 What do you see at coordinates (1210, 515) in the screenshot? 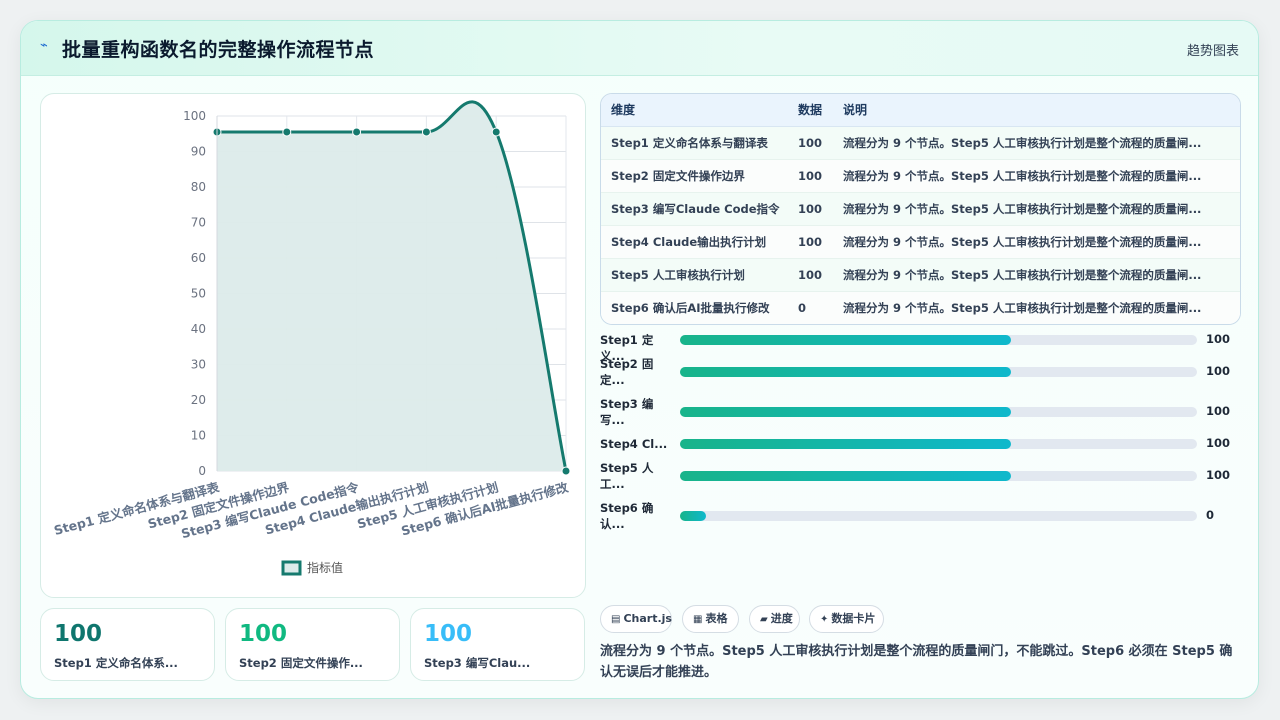
I see `progress-value: 0` at bounding box center [1210, 515].